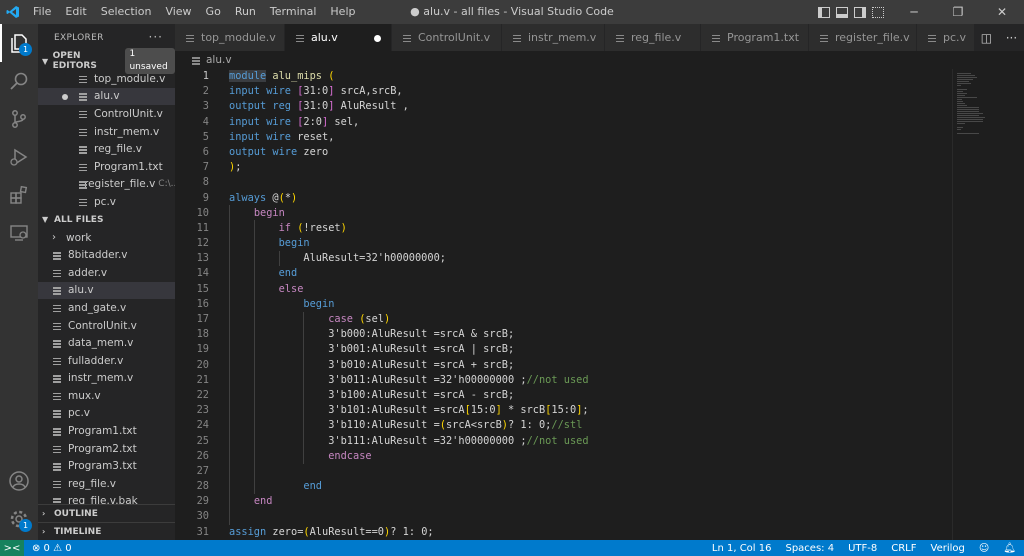 The height and width of the screenshot is (556, 1024). Describe the element at coordinates (106, 484) in the screenshot. I see `file-item: reg_file.v` at that location.